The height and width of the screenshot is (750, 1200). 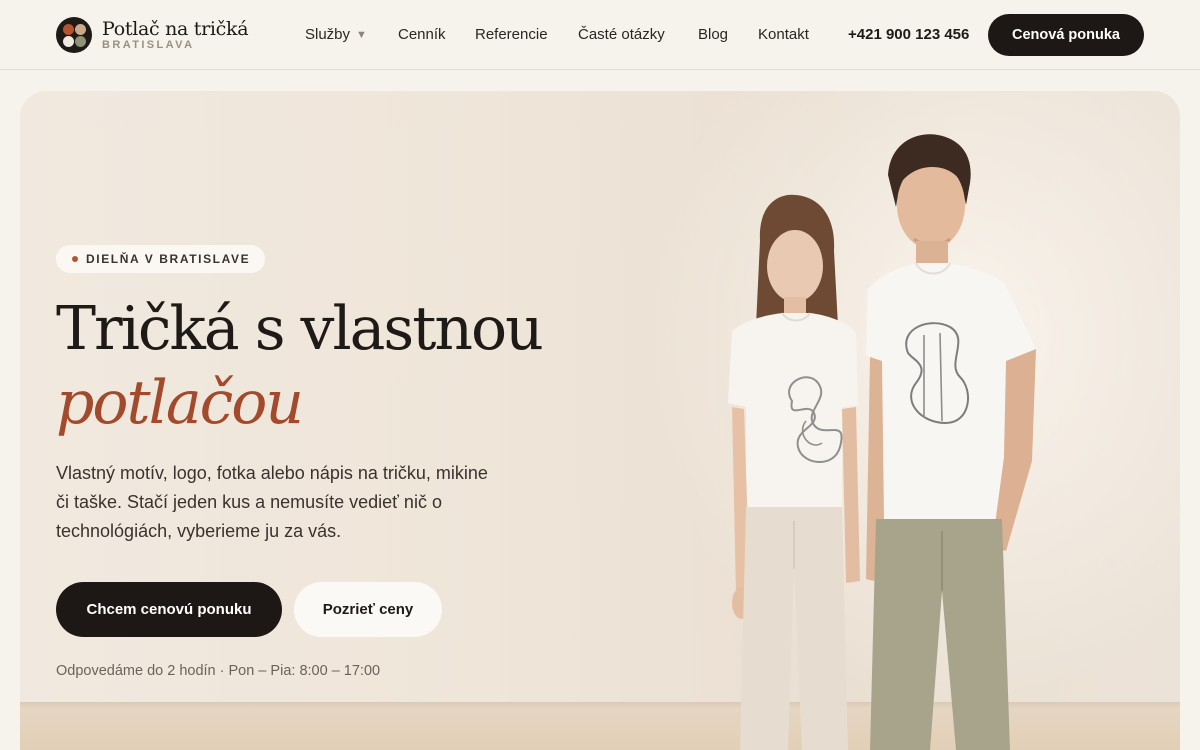 I want to click on badge-label: DIELŇA V BRATISLAVE, so click(x=168, y=259).